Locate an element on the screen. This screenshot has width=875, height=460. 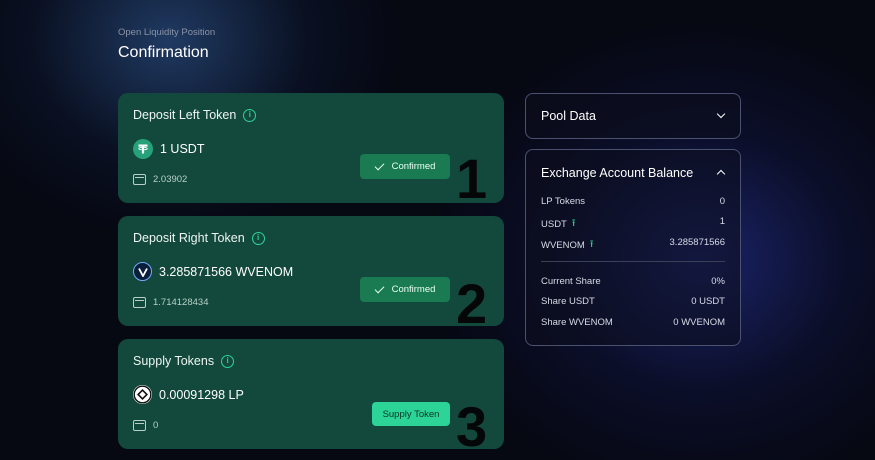
row-label: WVENOM is located at coordinates (563, 245).